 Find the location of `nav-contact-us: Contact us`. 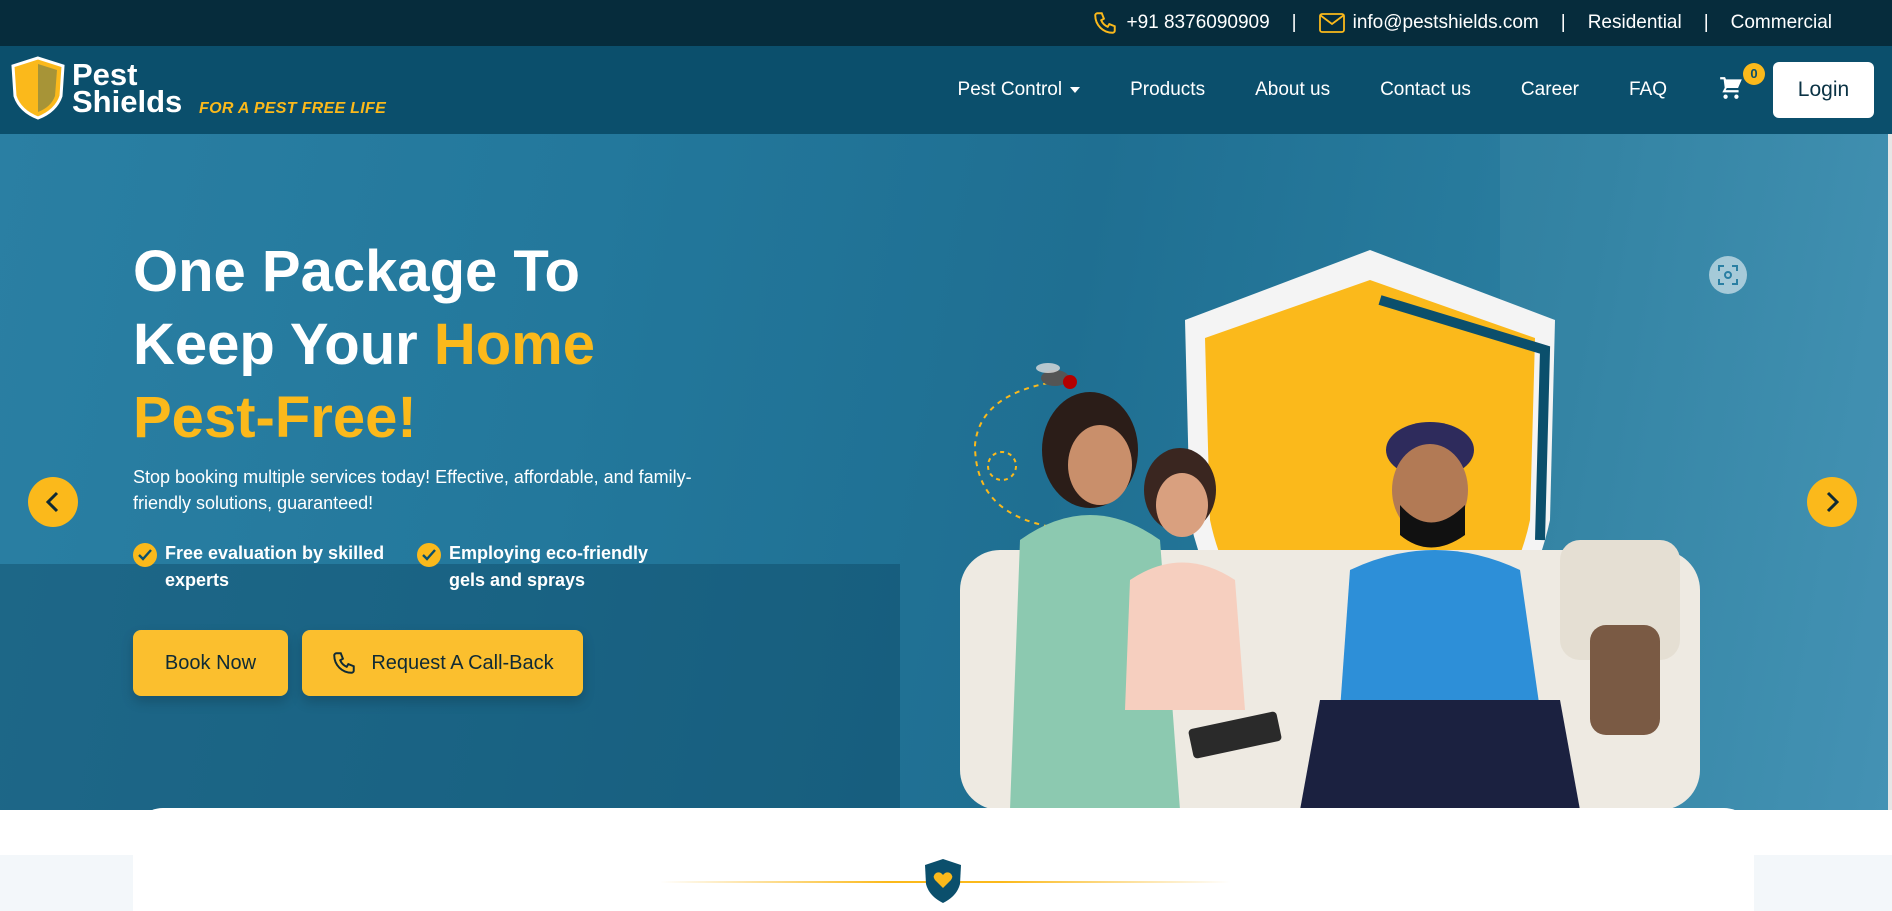

nav-contact-us: Contact us is located at coordinates (1425, 90).